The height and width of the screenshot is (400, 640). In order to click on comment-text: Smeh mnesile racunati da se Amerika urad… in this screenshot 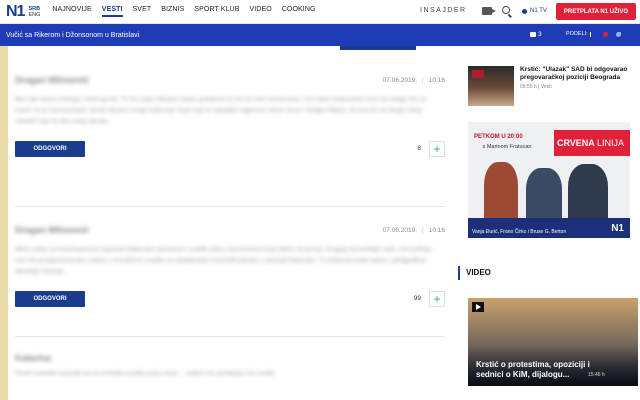, I will do `click(145, 373)`.